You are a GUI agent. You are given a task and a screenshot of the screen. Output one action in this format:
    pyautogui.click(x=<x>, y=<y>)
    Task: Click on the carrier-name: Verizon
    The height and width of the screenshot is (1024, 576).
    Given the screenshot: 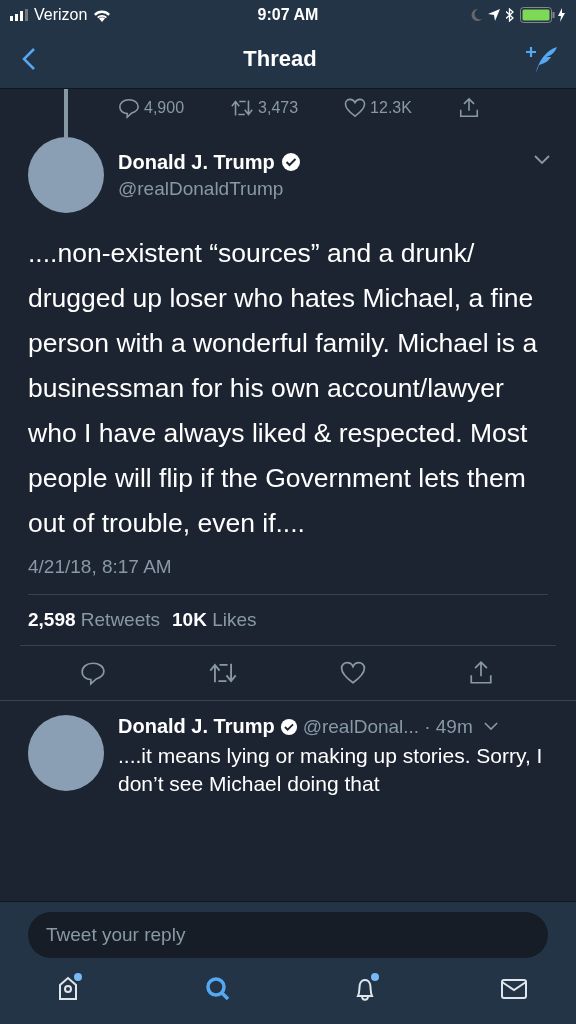 What is the action you would take?
    pyautogui.click(x=61, y=15)
    